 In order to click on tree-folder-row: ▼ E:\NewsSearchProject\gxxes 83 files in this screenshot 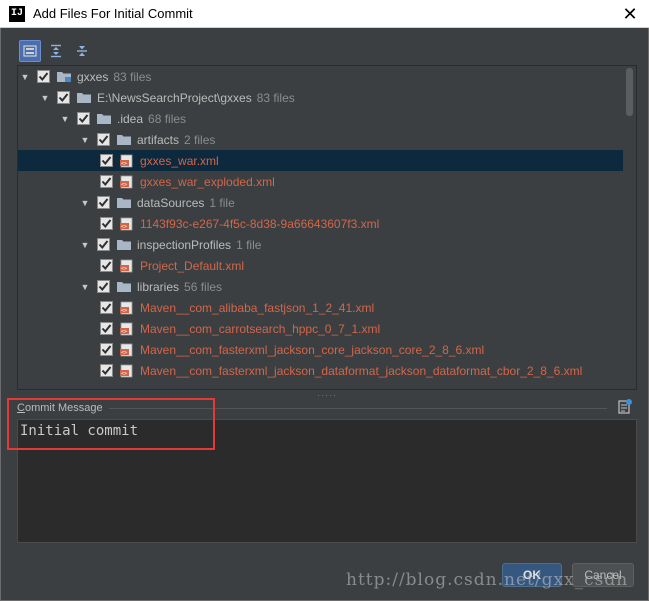, I will do `click(320, 97)`.